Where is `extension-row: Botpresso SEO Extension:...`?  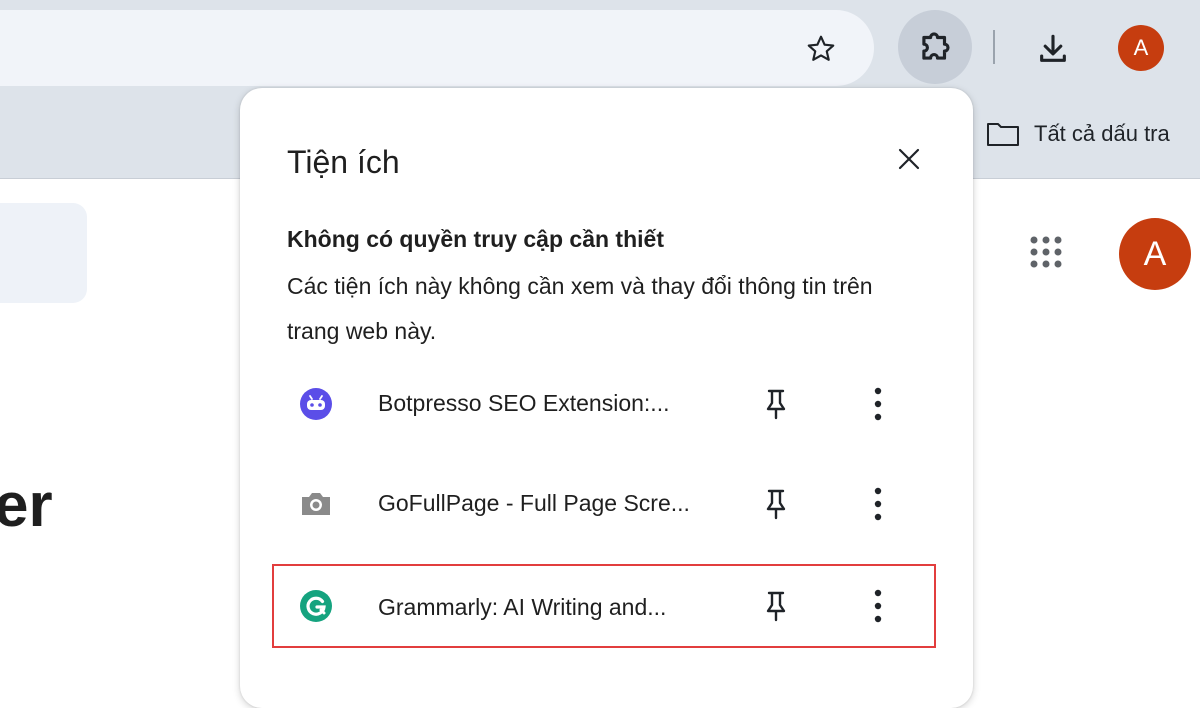 extension-row: Botpresso SEO Extension:... is located at coordinates (604, 404).